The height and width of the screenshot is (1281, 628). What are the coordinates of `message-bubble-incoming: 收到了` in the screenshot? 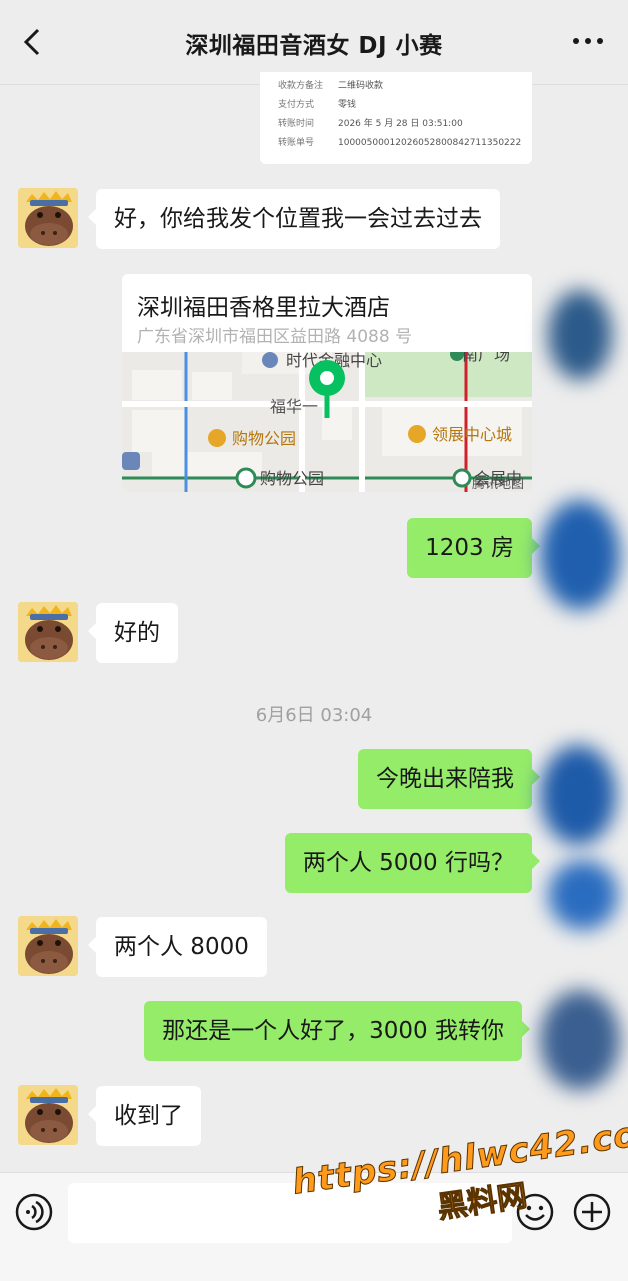 It's located at (144, 1116).